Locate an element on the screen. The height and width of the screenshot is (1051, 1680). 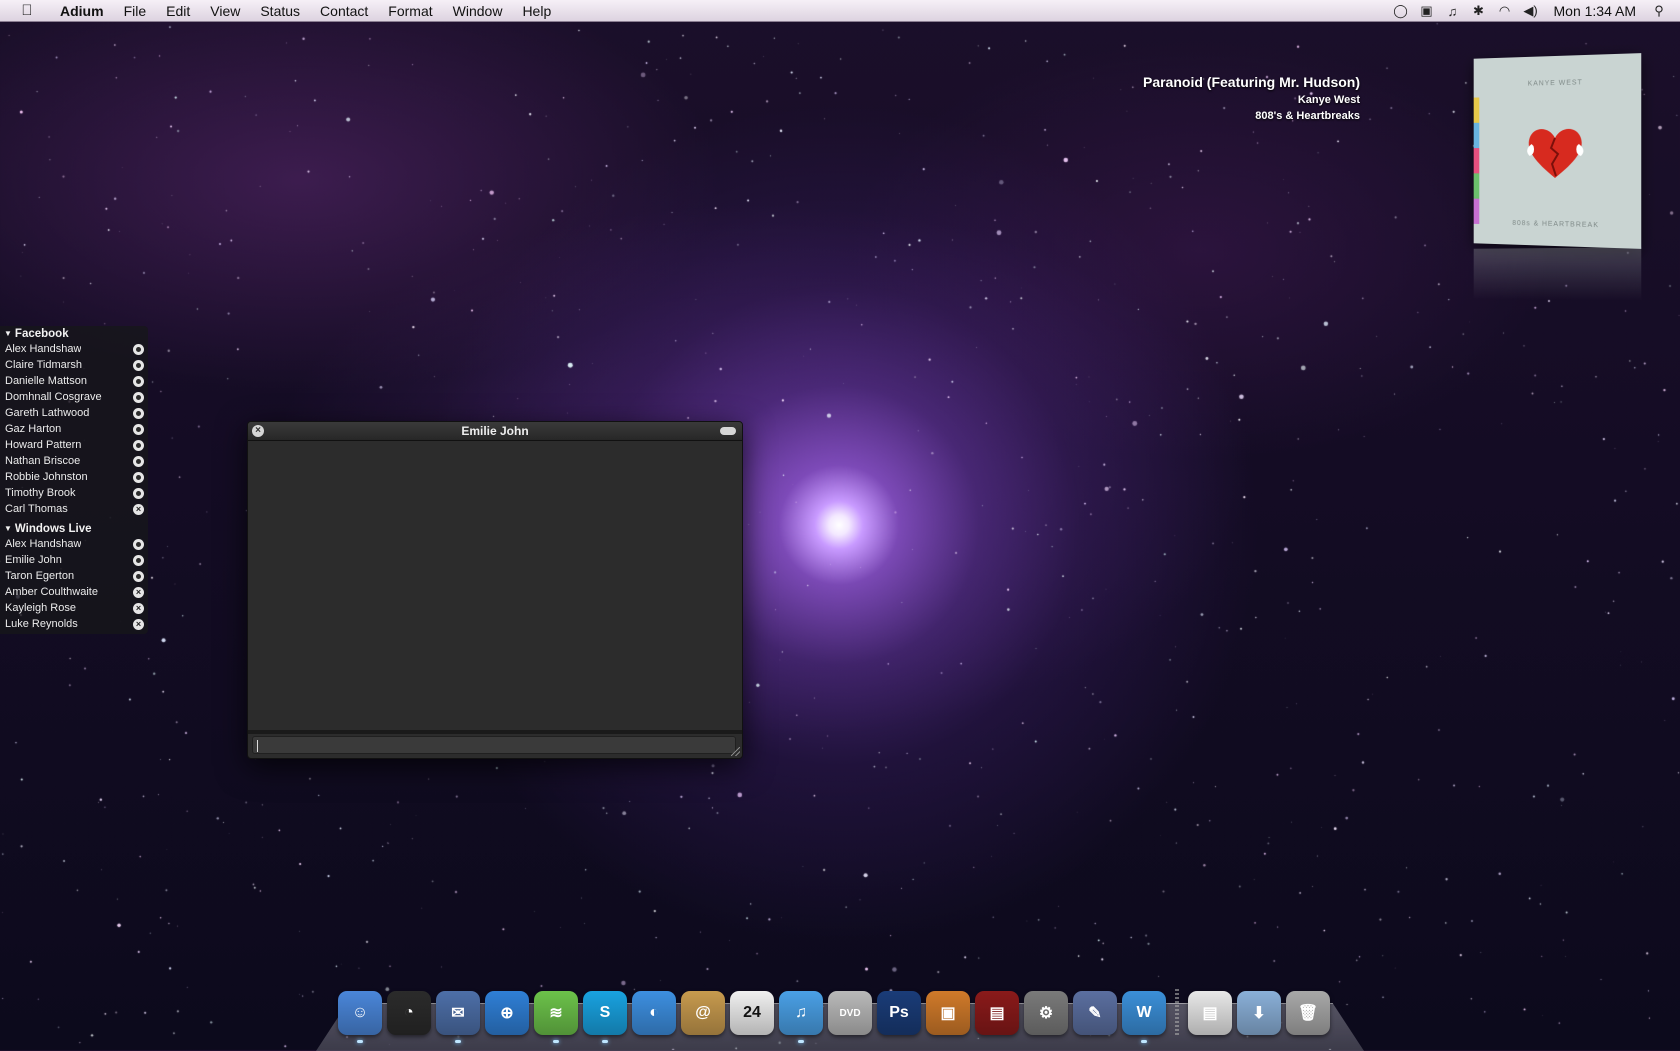
dock-iphoto-icon: ▣ is located at coordinates (948, 1013).